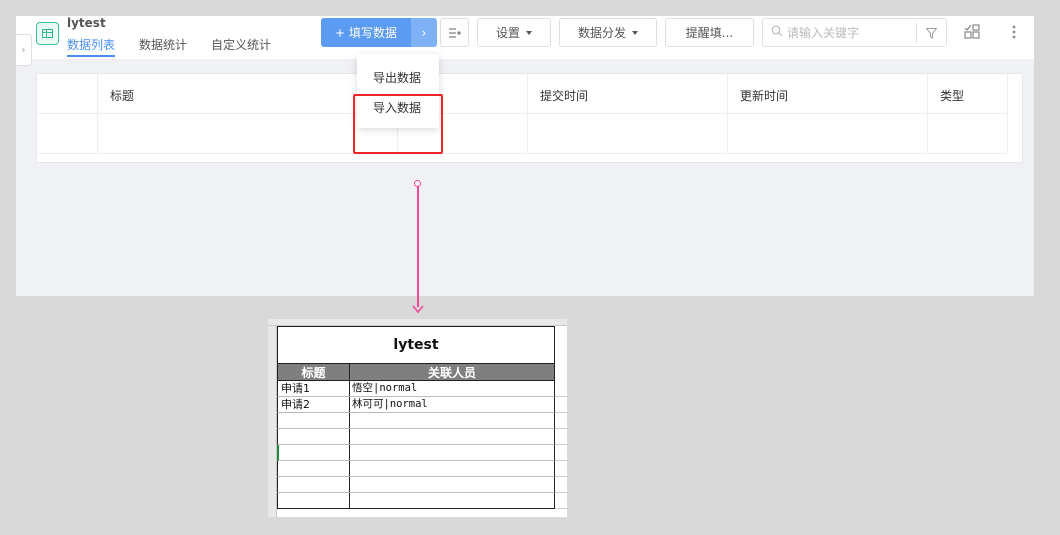 The width and height of the screenshot is (1060, 535). Describe the element at coordinates (122, 95) in the screenshot. I see `column-header-title: 标题` at that location.